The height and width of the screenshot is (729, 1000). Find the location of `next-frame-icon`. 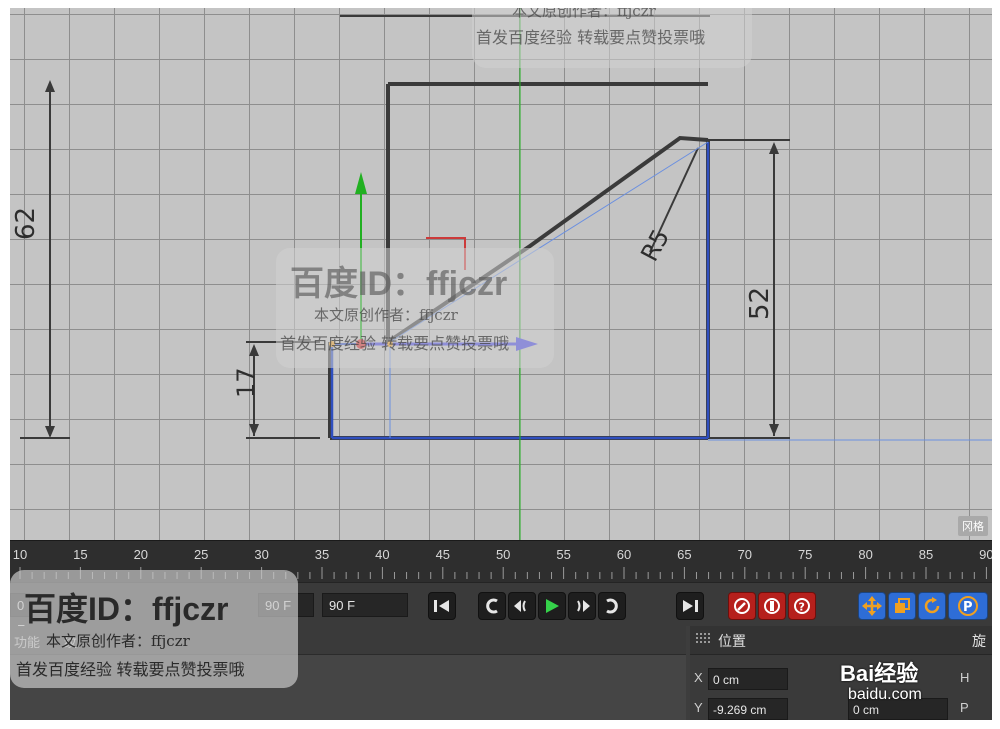

next-frame-icon is located at coordinates (583, 606).